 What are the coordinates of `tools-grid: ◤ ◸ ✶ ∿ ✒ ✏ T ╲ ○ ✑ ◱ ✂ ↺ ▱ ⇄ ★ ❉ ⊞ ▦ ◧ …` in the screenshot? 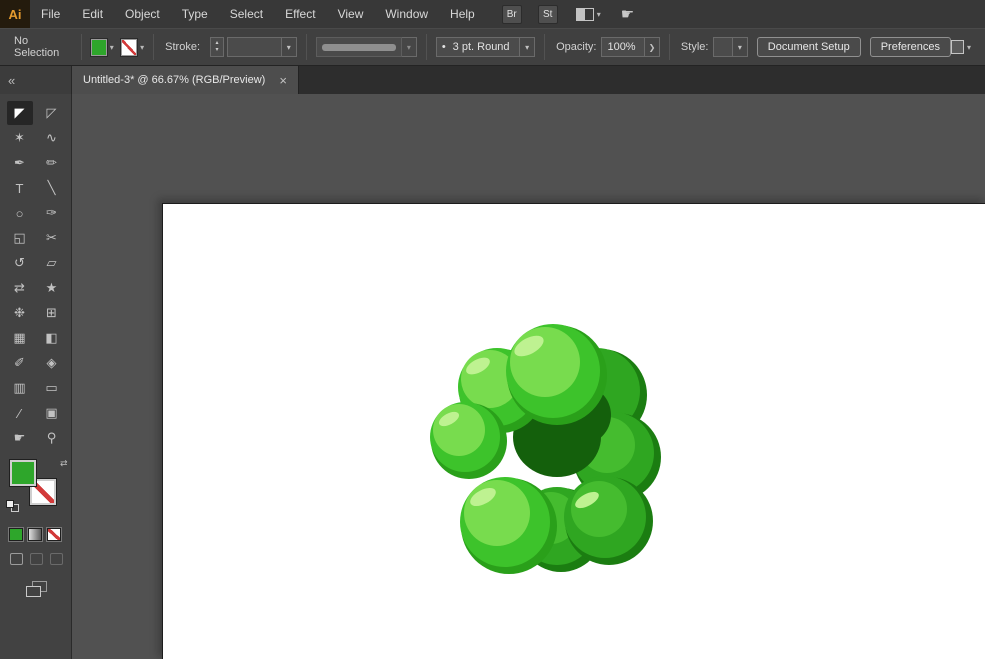 It's located at (35, 275).